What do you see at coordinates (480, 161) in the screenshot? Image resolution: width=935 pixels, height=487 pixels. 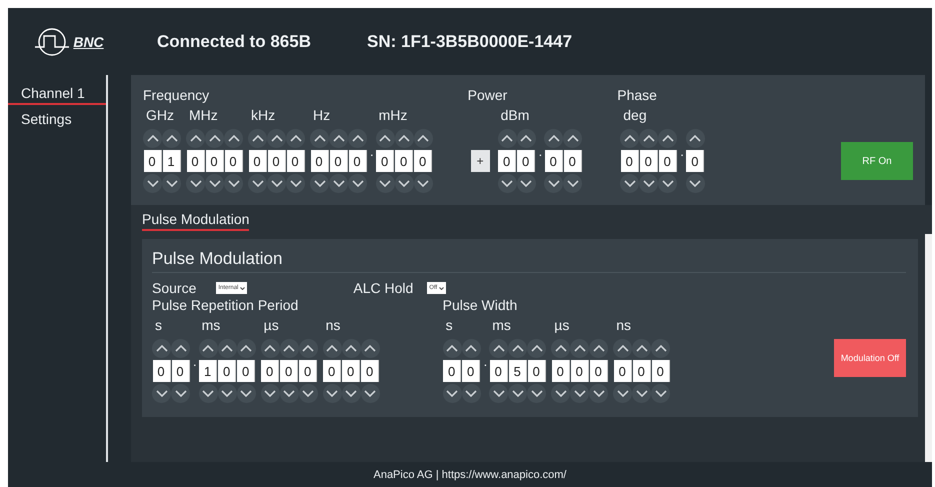 I see `sign-button: +` at bounding box center [480, 161].